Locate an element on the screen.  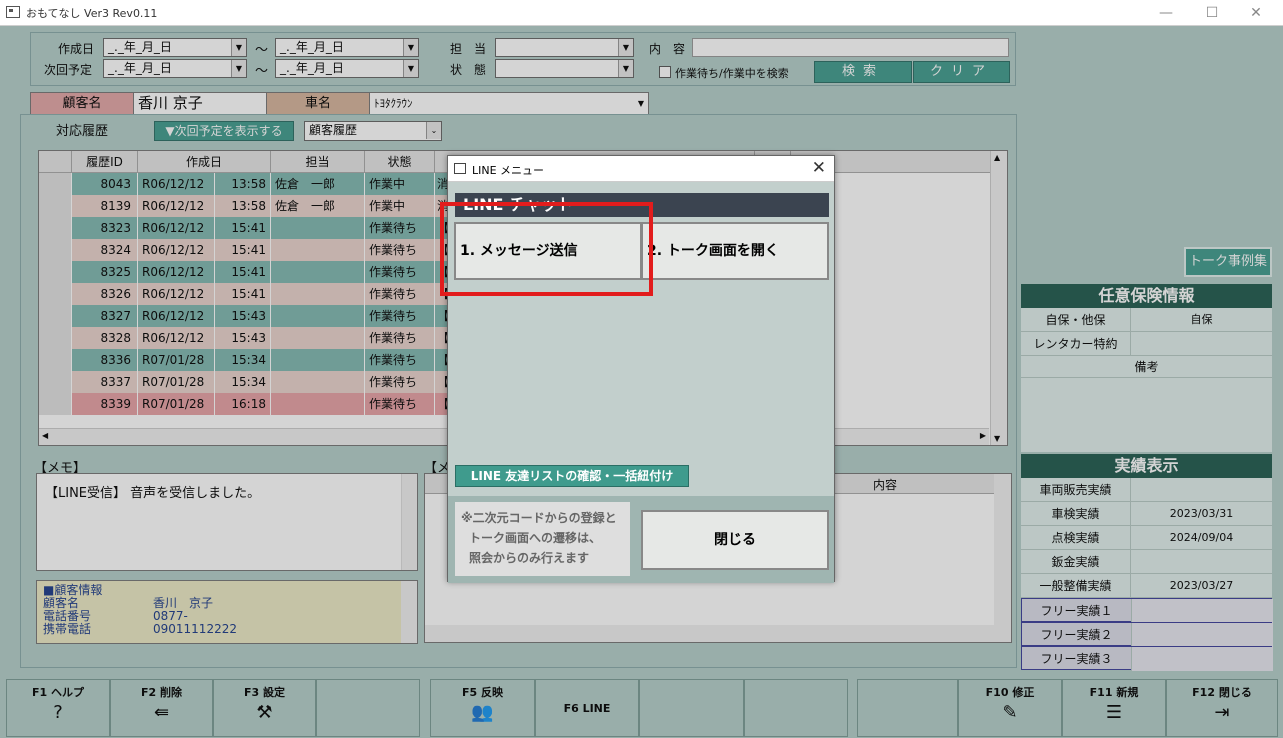
app-icon is located at coordinates (13, 12).